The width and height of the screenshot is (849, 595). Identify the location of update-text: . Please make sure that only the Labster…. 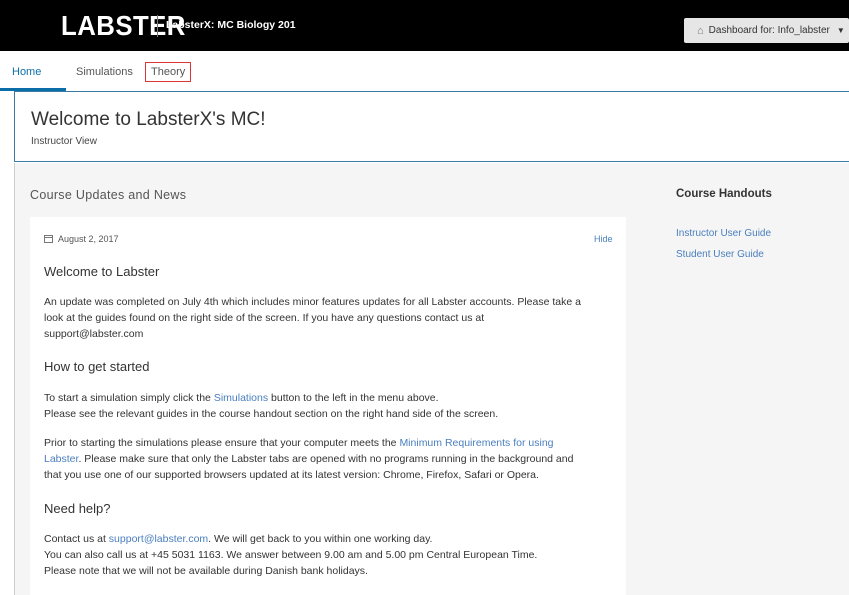
(326, 459).